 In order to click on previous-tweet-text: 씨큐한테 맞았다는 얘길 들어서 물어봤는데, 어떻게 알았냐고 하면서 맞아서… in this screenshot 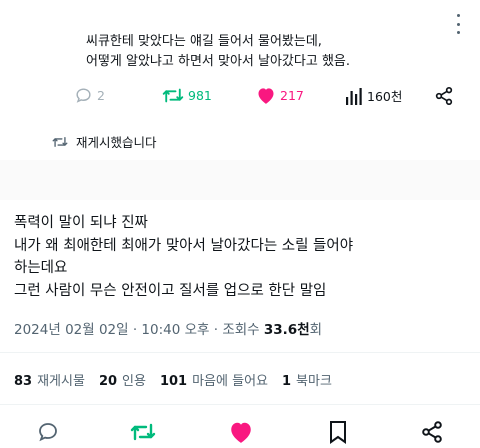, I will do `click(218, 52)`.